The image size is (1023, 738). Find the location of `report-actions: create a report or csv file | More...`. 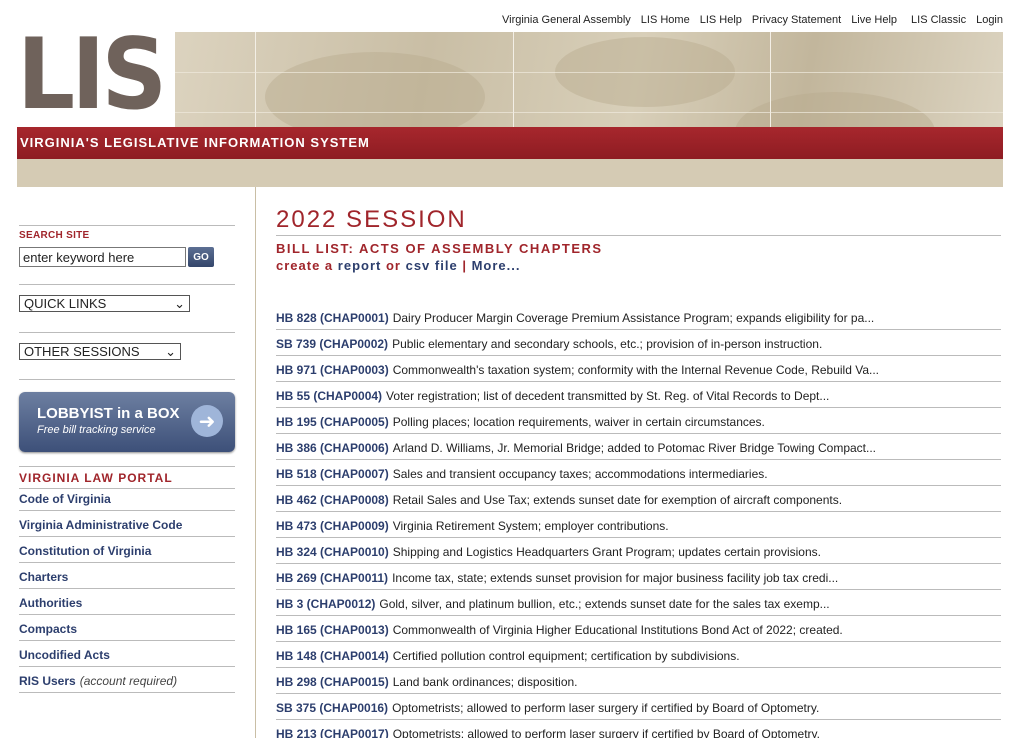

report-actions: create a report or csv file | More... is located at coordinates (398, 265).